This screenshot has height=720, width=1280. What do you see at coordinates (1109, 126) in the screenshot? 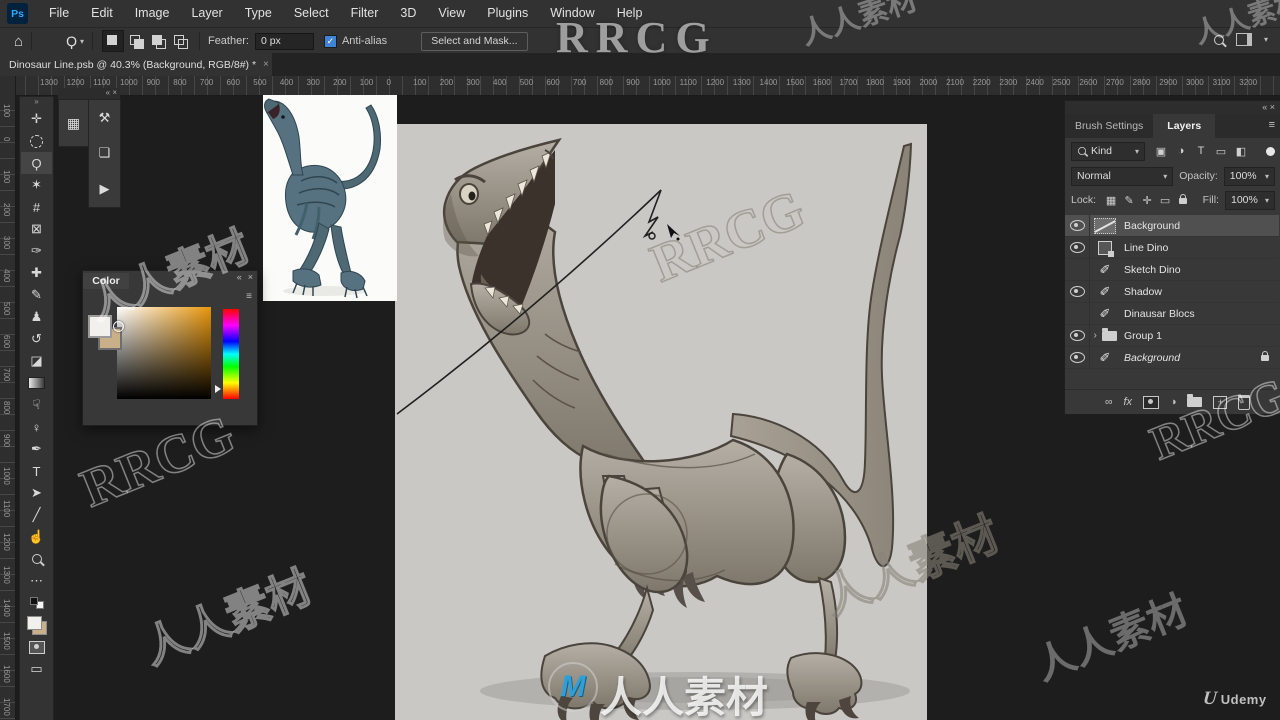
I see `tab-brush-settings: Brush Settings` at bounding box center [1109, 126].